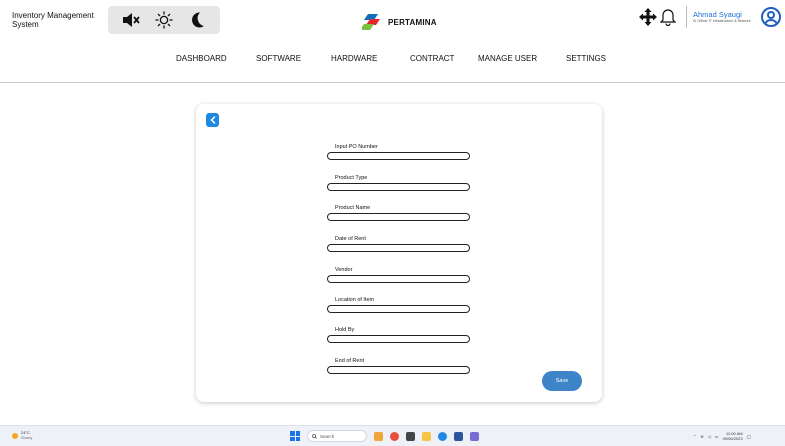 Image resolution: width=785 pixels, height=446 pixels. What do you see at coordinates (355, 300) in the screenshot?
I see `field-label: Location of Item` at bounding box center [355, 300].